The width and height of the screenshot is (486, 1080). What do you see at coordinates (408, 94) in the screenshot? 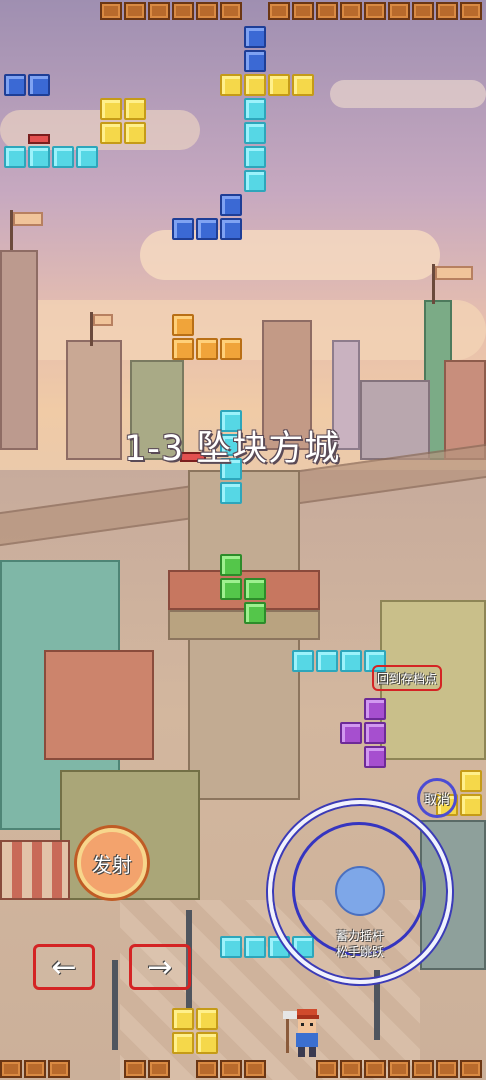
I see `cloud-band` at bounding box center [408, 94].